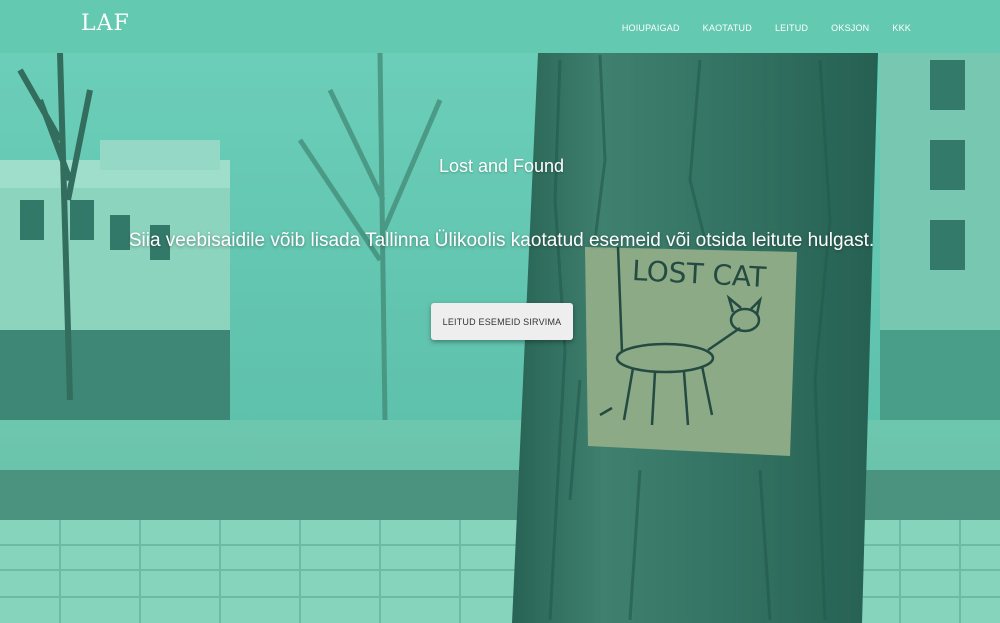 The height and width of the screenshot is (623, 1000). I want to click on nav-link-hoiupaigad: HOIUPAIGAD, so click(651, 28).